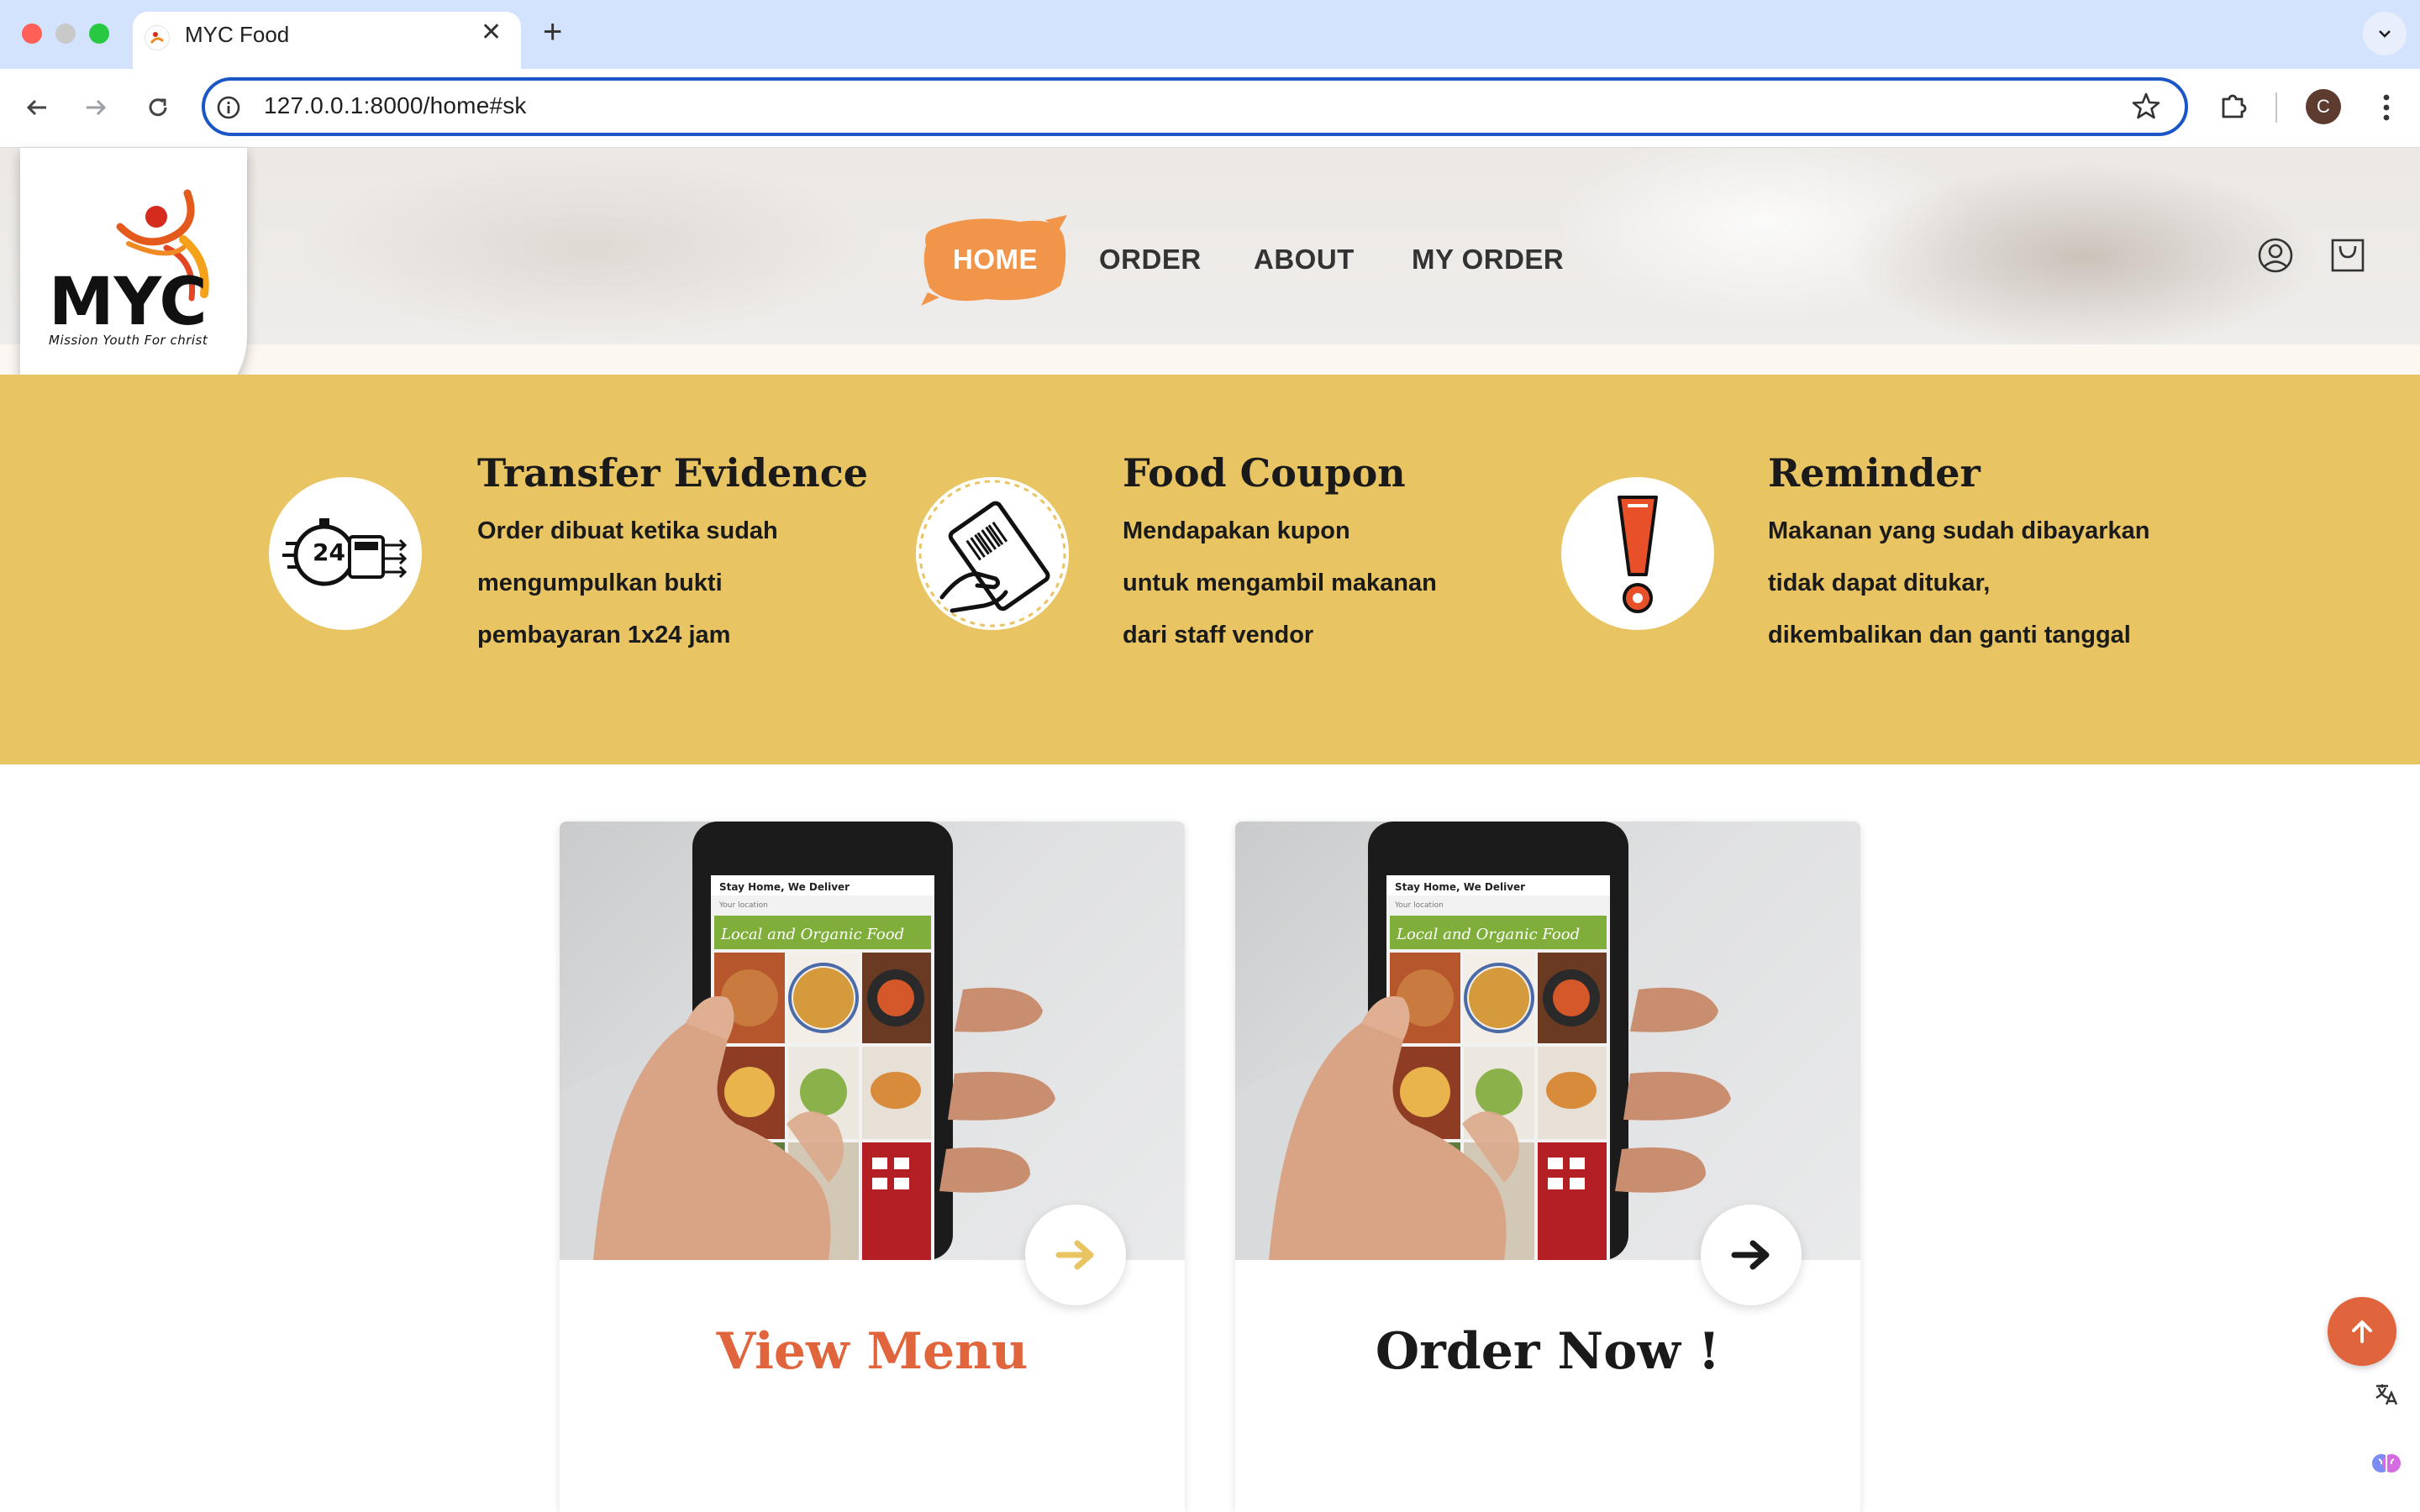  I want to click on site-info-icon, so click(228, 107).